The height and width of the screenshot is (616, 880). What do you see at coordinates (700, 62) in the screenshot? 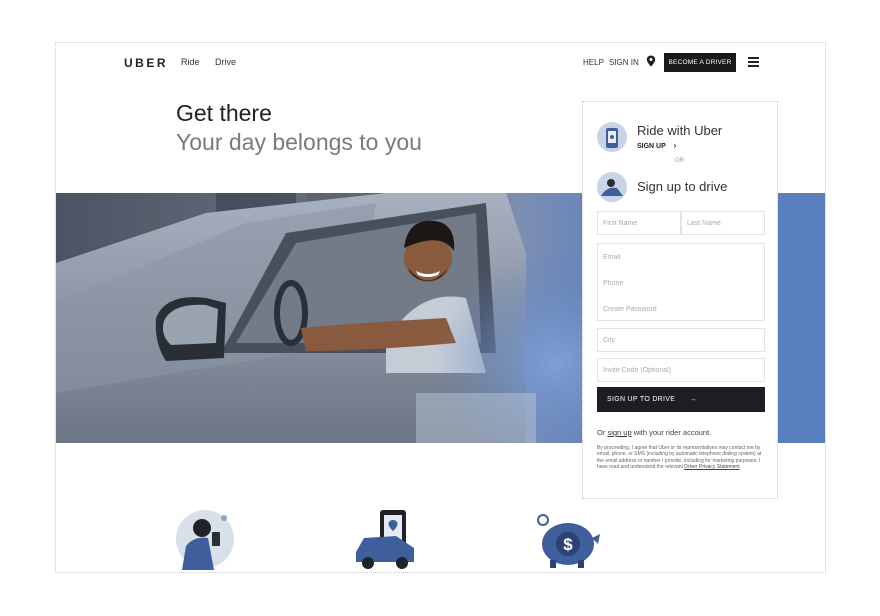
I see `become-driver-button: BECOME A DRIVER` at bounding box center [700, 62].